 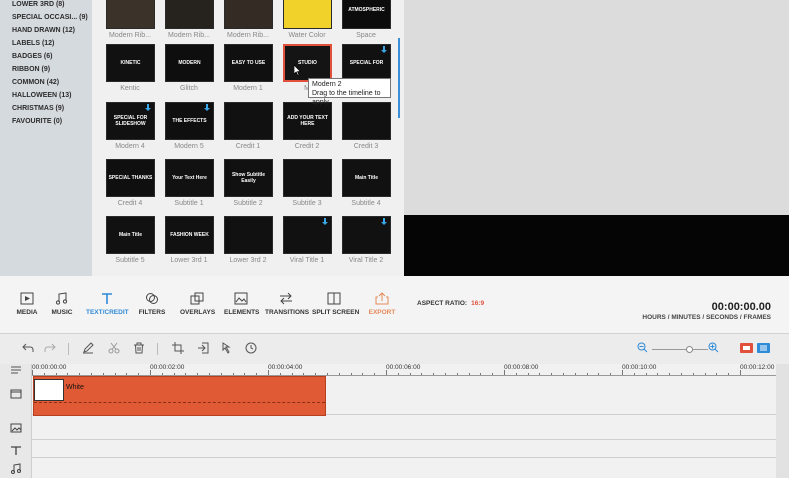 What do you see at coordinates (228, 348) in the screenshot?
I see `magic-wand-icon` at bounding box center [228, 348].